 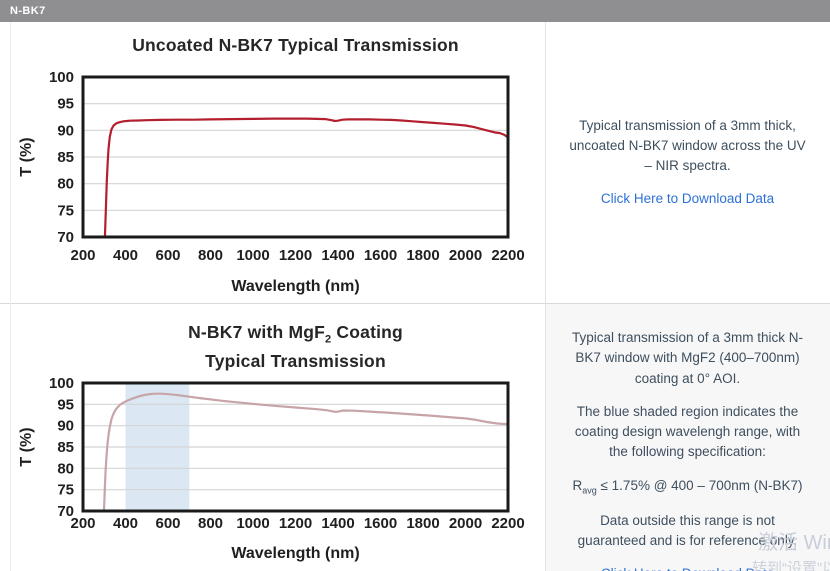 What do you see at coordinates (687, 199) in the screenshot?
I see `uncoated-download-data-link: Click Here to Download Data` at bounding box center [687, 199].